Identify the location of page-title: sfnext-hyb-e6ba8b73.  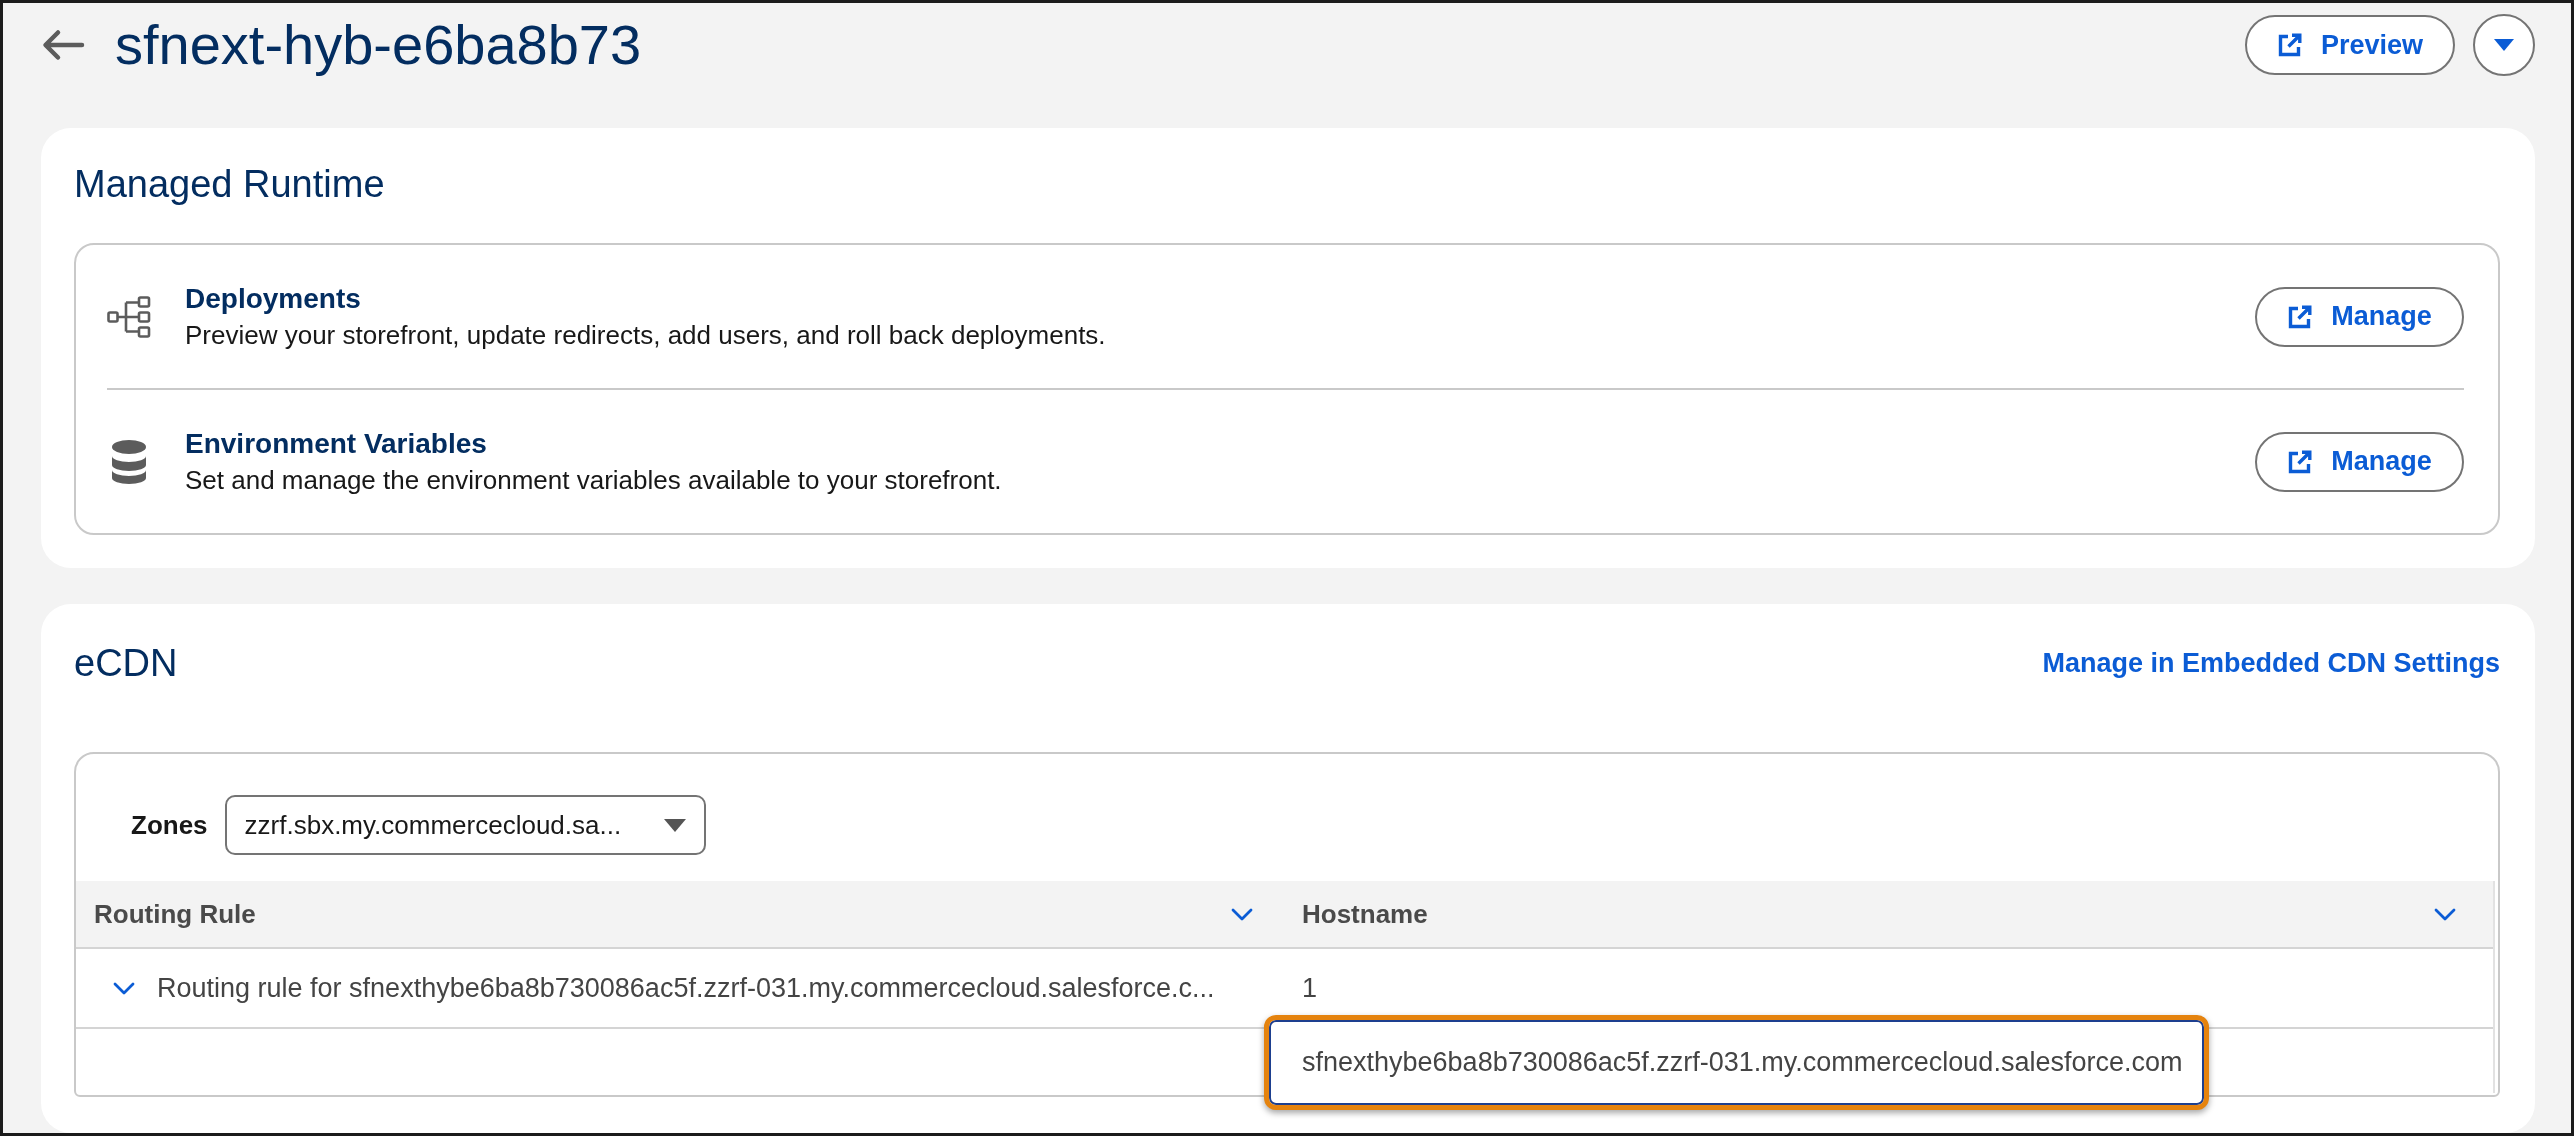
(379, 45).